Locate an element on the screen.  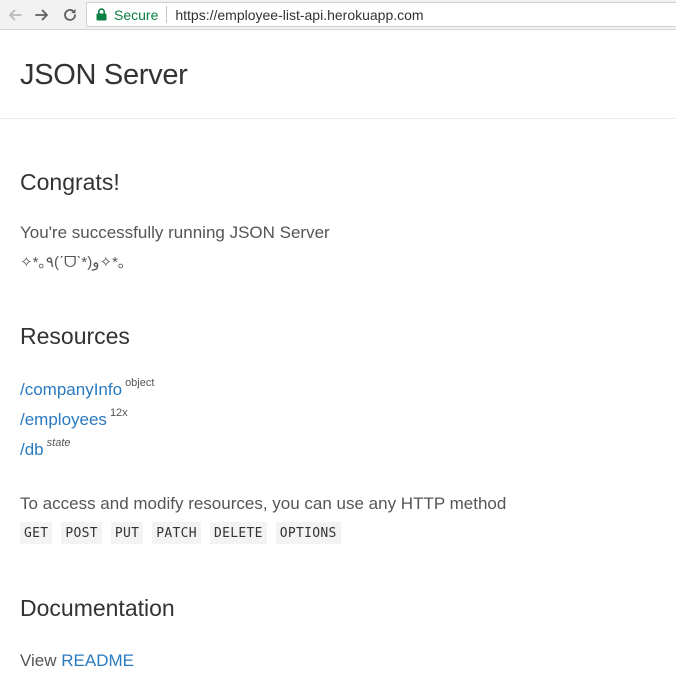
resource-badge: object is located at coordinates (140, 383).